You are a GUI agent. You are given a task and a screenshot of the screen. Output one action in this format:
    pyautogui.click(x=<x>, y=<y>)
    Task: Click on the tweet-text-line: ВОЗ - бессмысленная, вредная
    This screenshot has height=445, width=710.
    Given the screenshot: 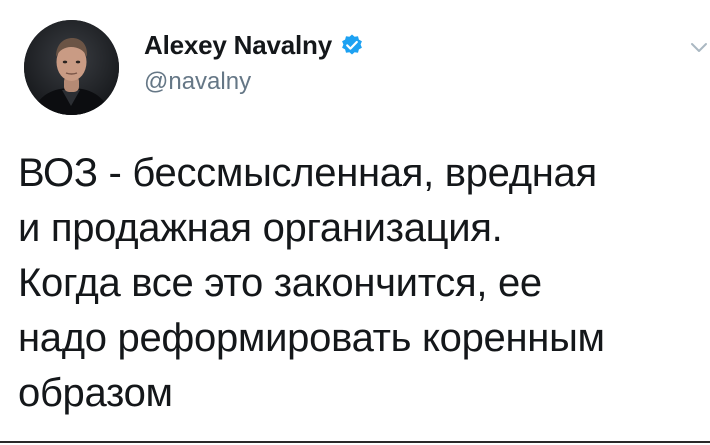 What is the action you would take?
    pyautogui.click(x=307, y=173)
    